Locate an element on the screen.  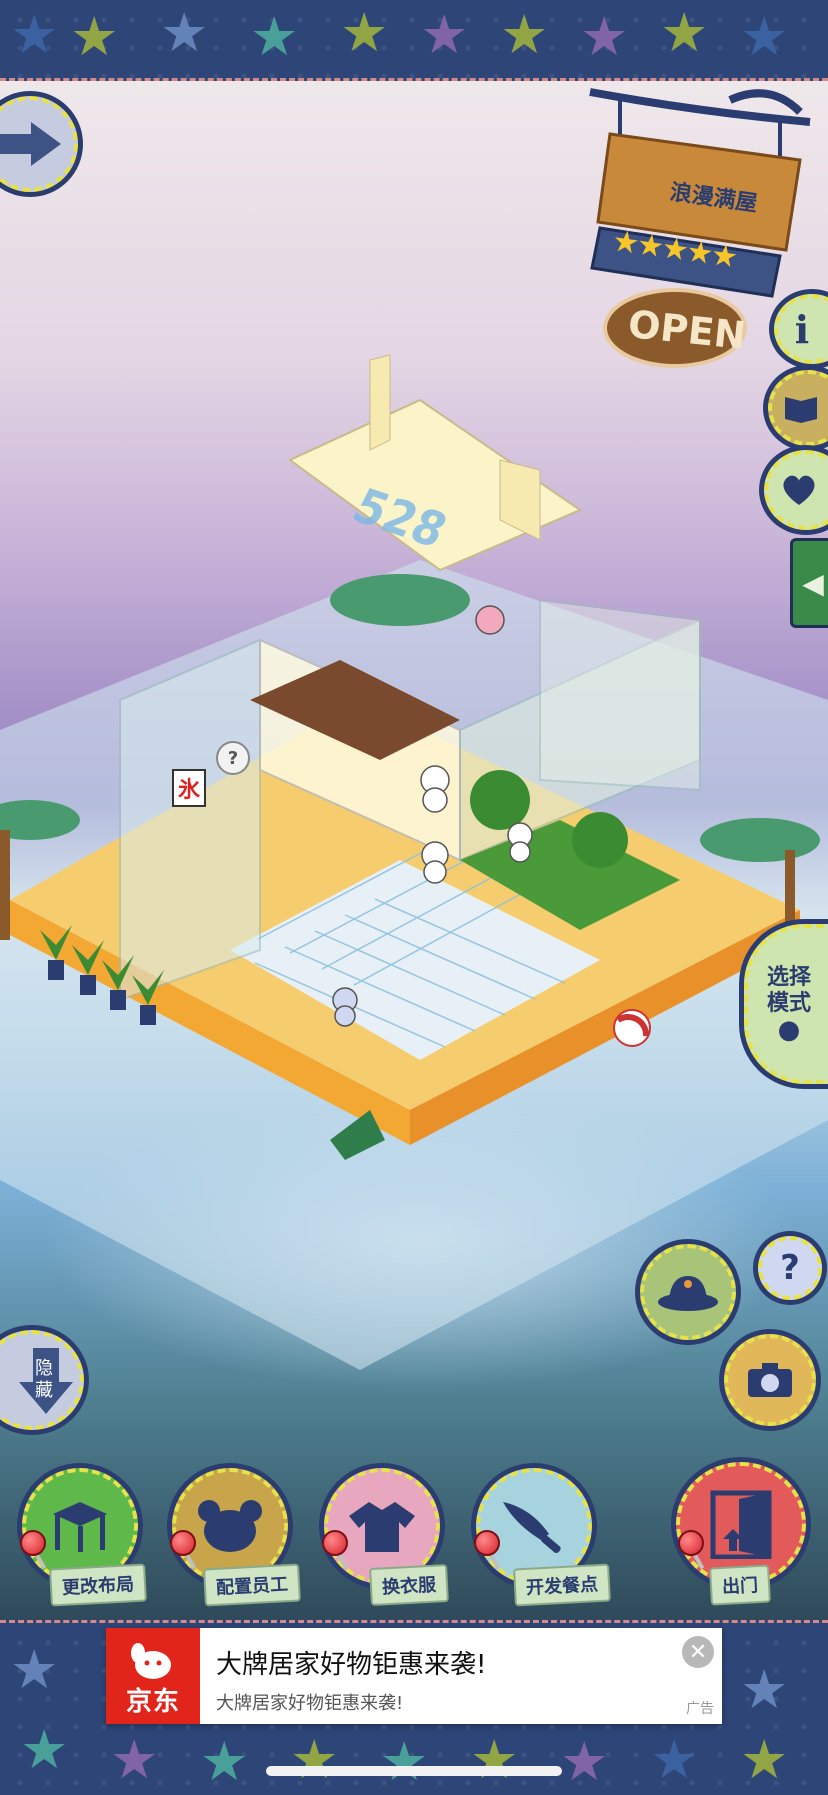
change-clothes-label: 换衣服 is located at coordinates (409, 1585).